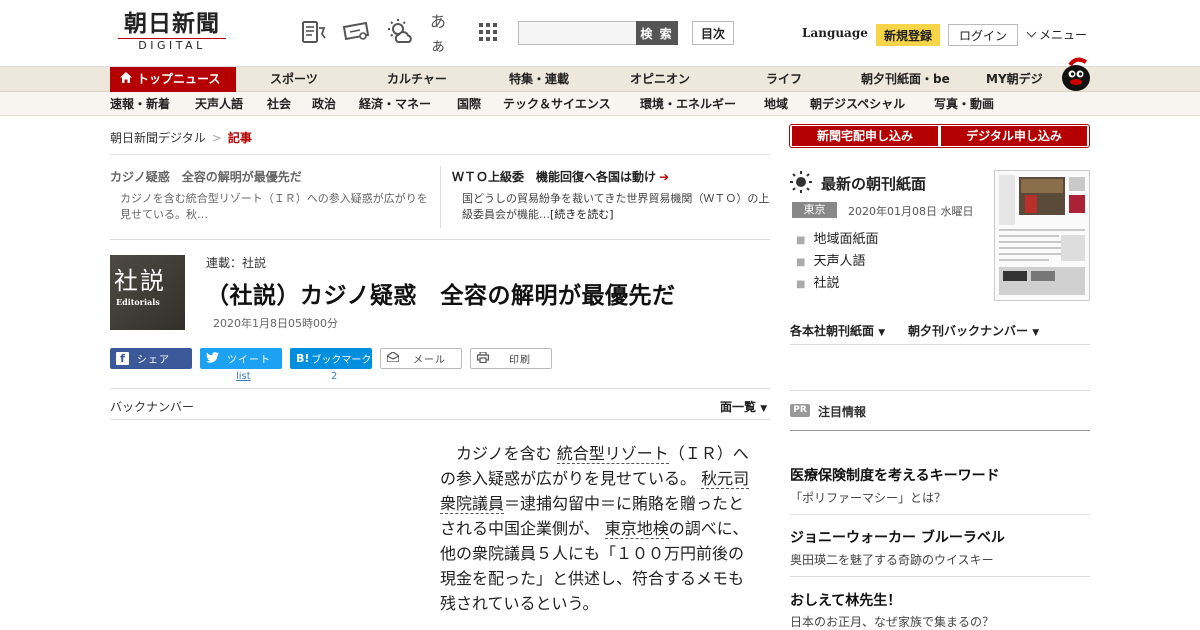  Describe the element at coordinates (837, 237) in the screenshot. I see `paper-link-regional: ■ 地域面紙面` at that location.